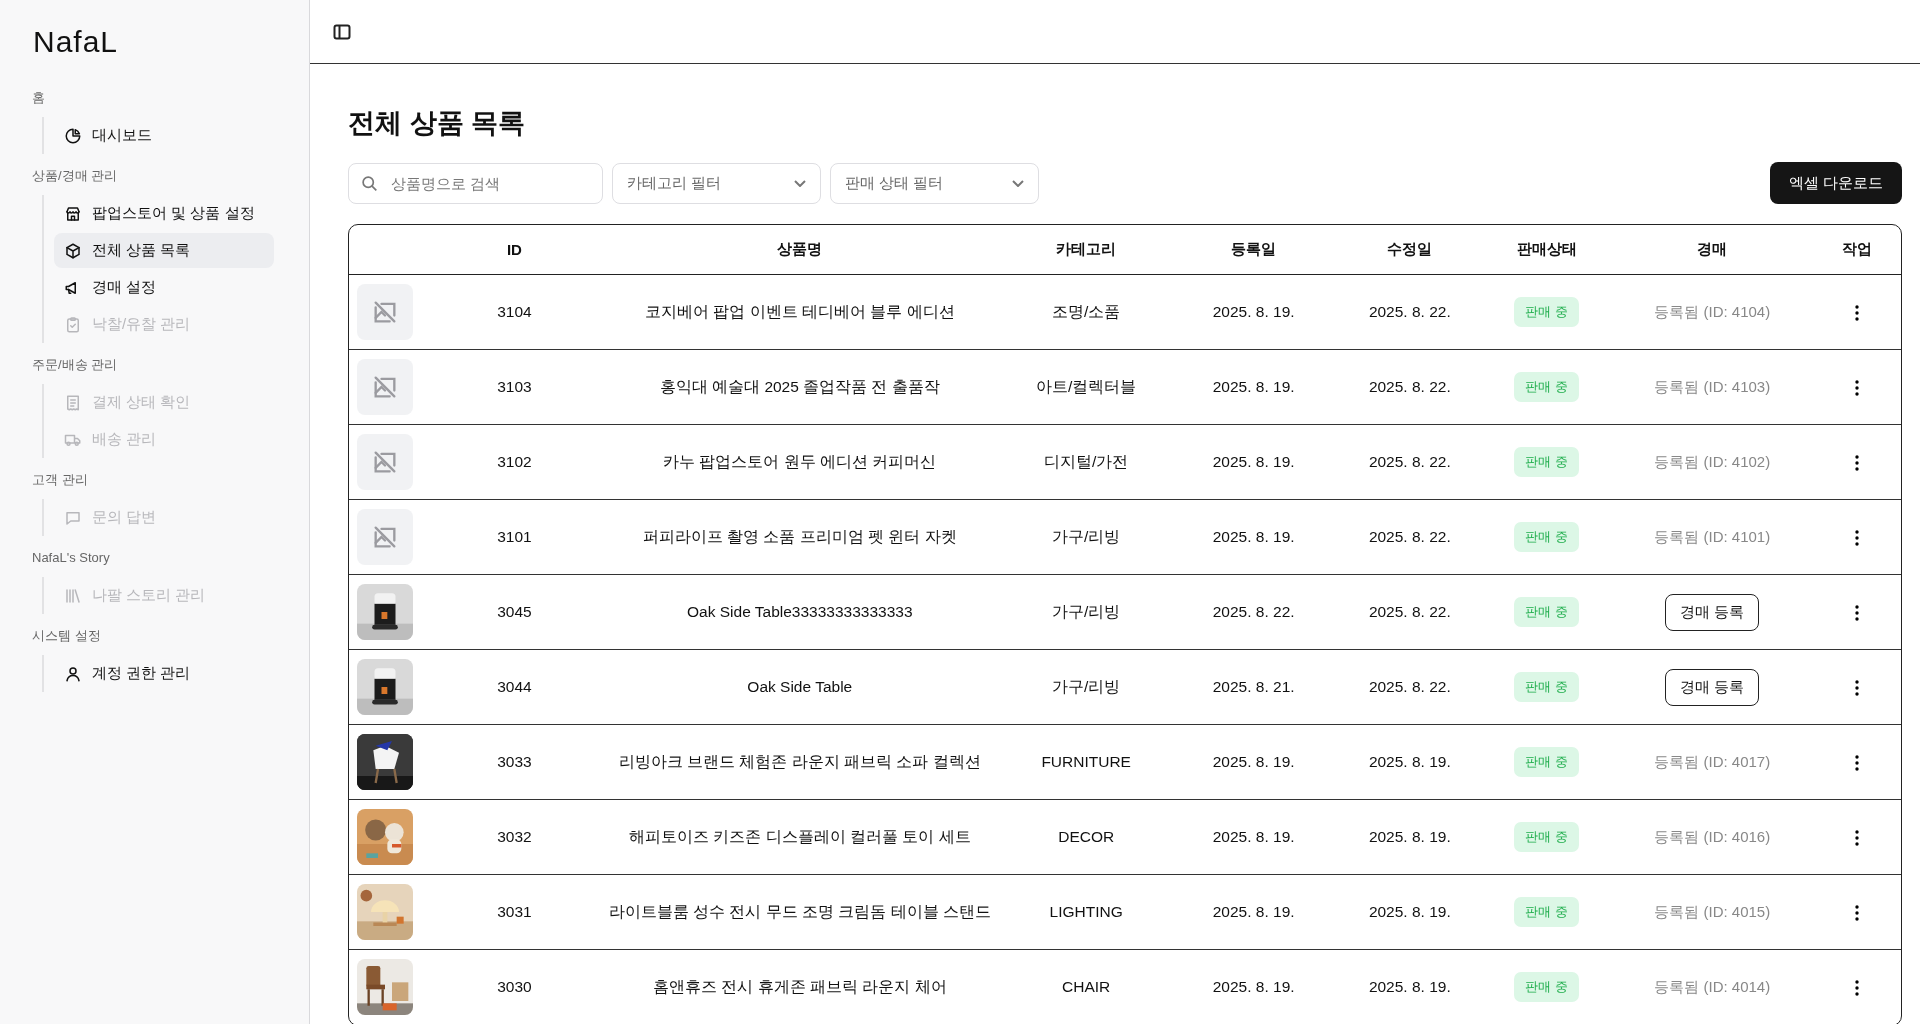 The image size is (1920, 1024). What do you see at coordinates (1712, 248) in the screenshot?
I see `column-header: 경매` at bounding box center [1712, 248].